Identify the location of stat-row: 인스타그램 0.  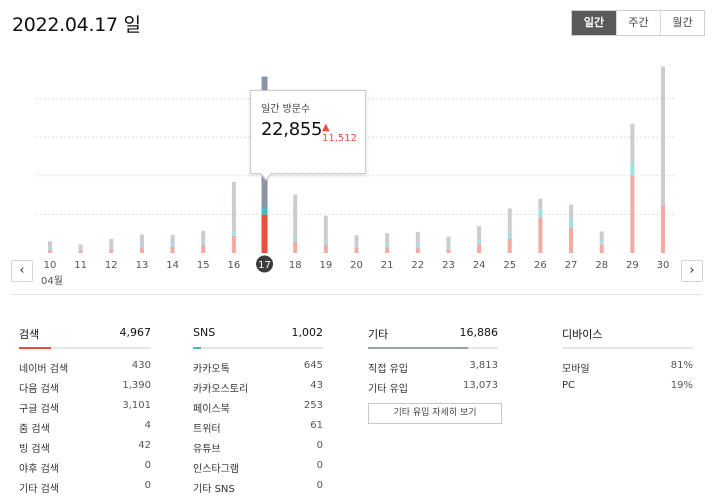
(258, 467).